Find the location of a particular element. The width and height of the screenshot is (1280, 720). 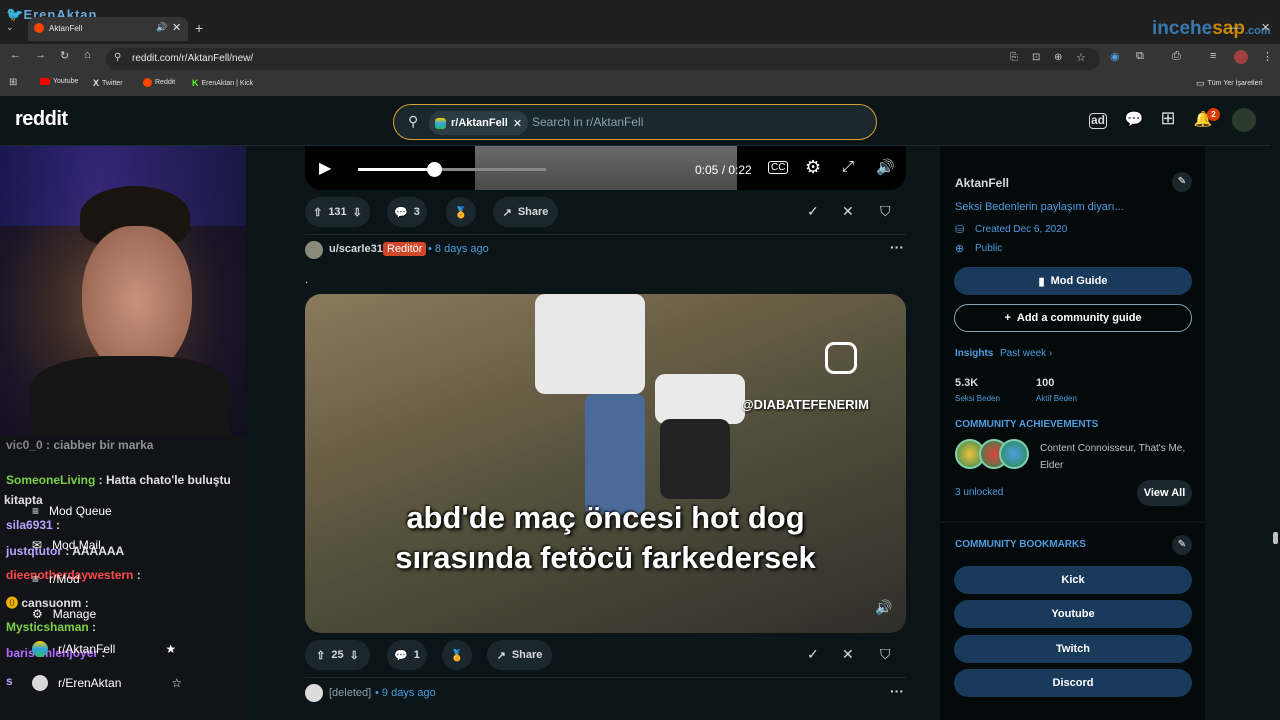

search-bar: ⚲ r/AktanFell ✕ Search in r/AktanFell is located at coordinates (635, 122).